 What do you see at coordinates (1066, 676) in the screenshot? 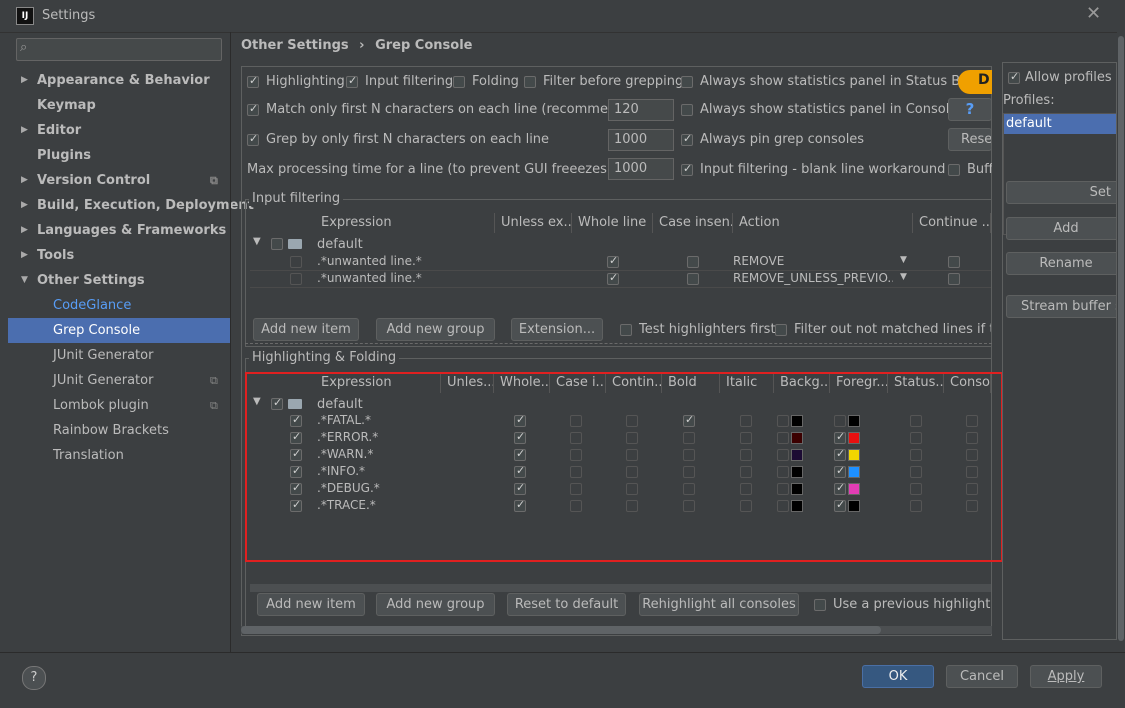
I see `apply-button: Apply` at bounding box center [1066, 676].